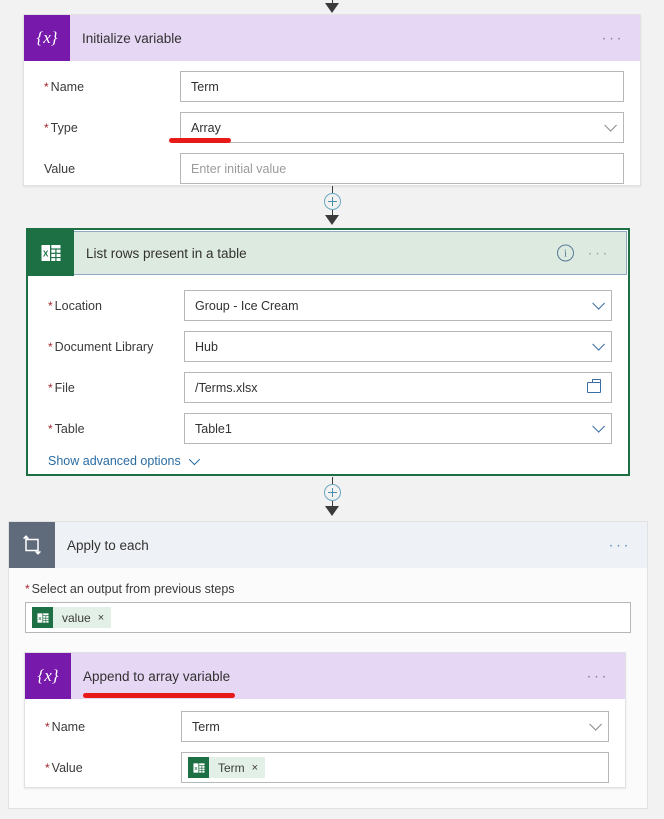 This screenshot has height=819, width=664. Describe the element at coordinates (111, 768) in the screenshot. I see `field-label-append-value: Value` at that location.